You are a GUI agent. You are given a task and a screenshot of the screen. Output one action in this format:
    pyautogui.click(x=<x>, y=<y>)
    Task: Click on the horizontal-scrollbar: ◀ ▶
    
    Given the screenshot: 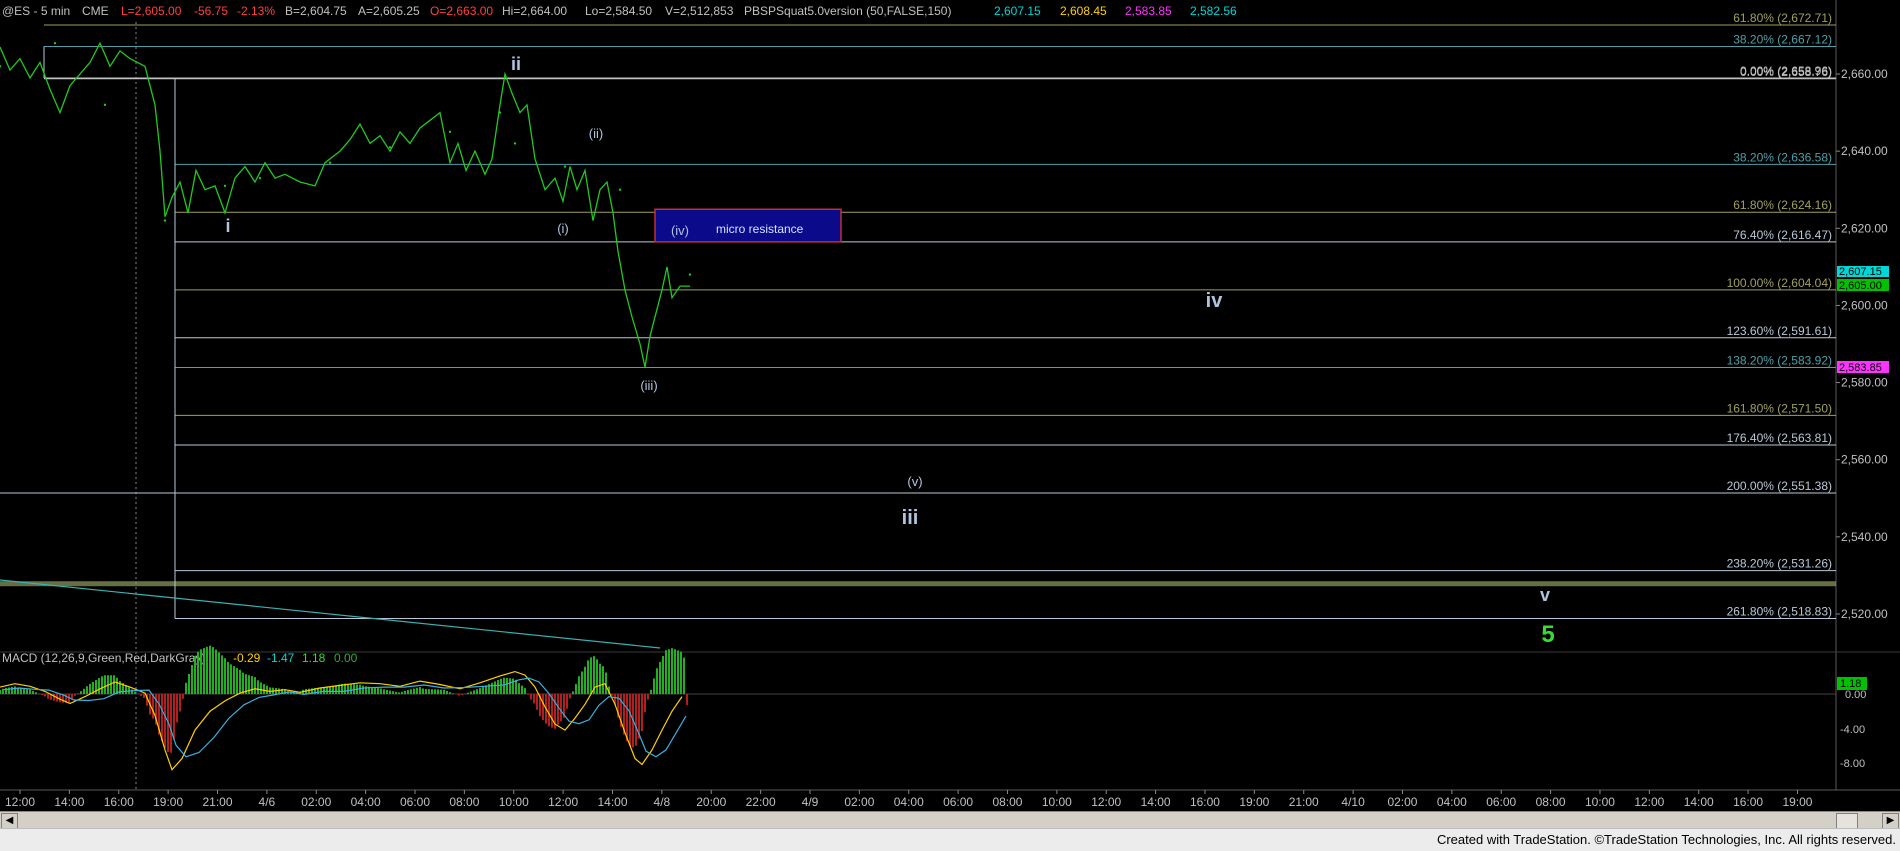 What is the action you would take?
    pyautogui.click(x=950, y=820)
    